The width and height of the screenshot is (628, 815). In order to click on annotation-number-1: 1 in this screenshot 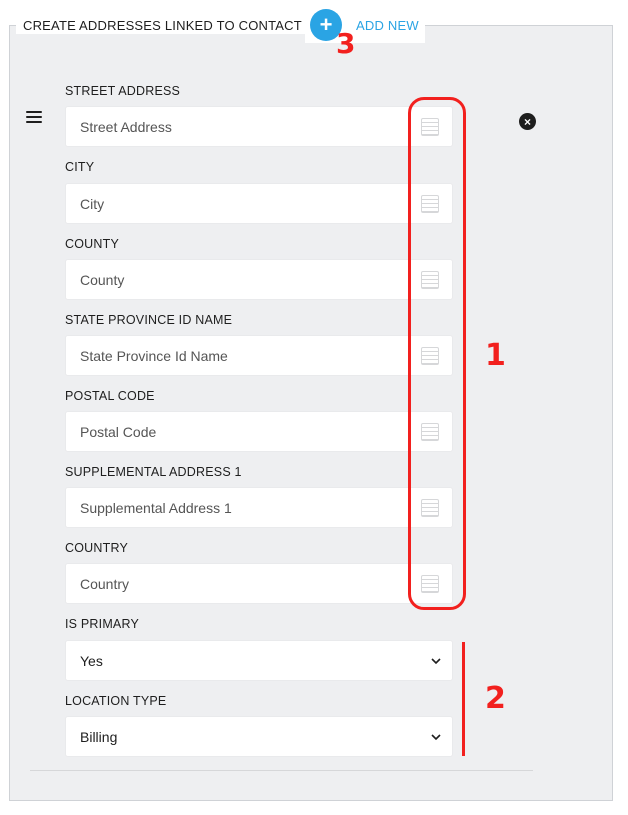, I will do `click(495, 355)`.